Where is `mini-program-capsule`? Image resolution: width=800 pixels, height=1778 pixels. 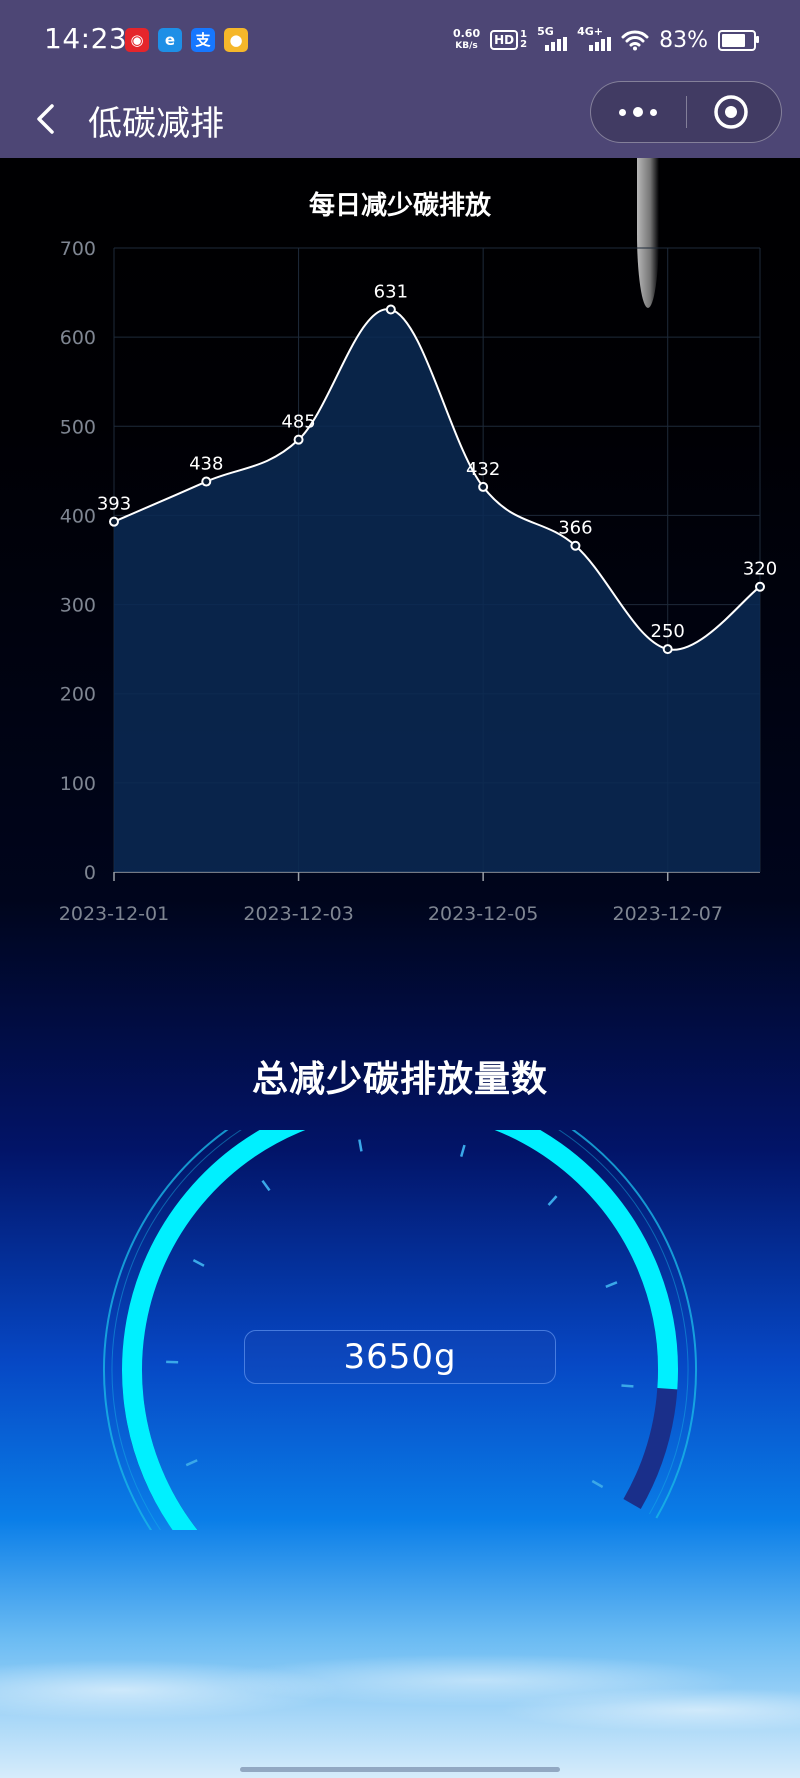
mini-program-capsule is located at coordinates (686, 112).